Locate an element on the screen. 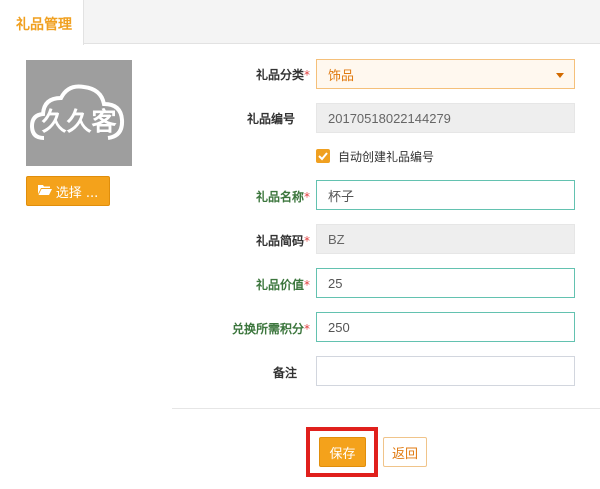 Image resolution: width=600 pixels, height=489 pixels. auto-code-checkbox is located at coordinates (323, 156).